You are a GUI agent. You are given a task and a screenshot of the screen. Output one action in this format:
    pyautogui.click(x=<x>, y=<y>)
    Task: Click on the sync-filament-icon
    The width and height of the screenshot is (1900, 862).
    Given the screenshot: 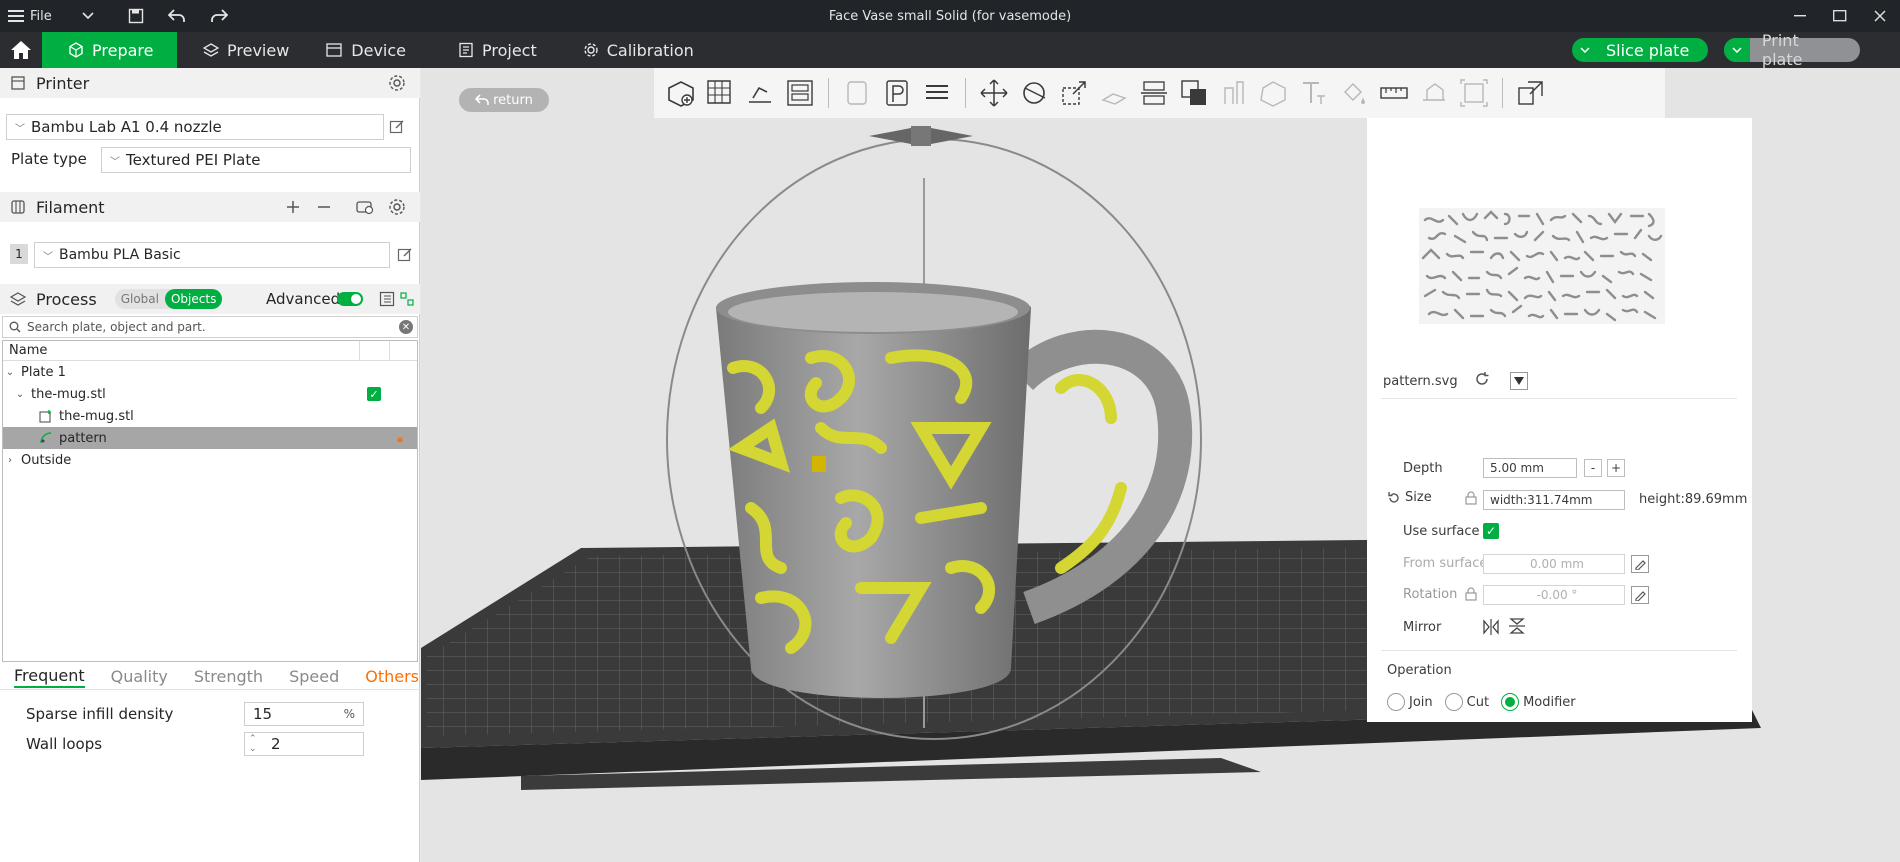 What is the action you would take?
    pyautogui.click(x=365, y=207)
    